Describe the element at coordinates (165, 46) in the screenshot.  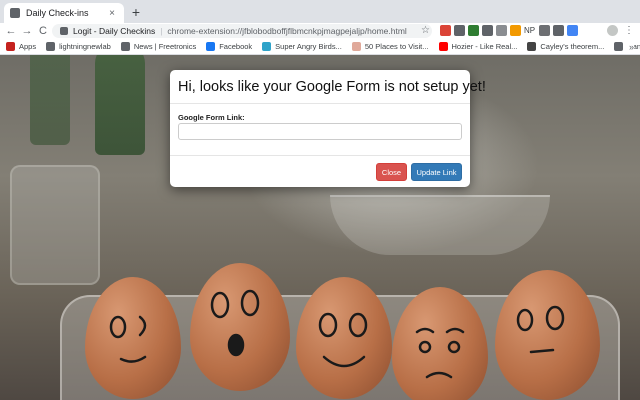
I see `bookmark-label: News | Freetronics` at that location.